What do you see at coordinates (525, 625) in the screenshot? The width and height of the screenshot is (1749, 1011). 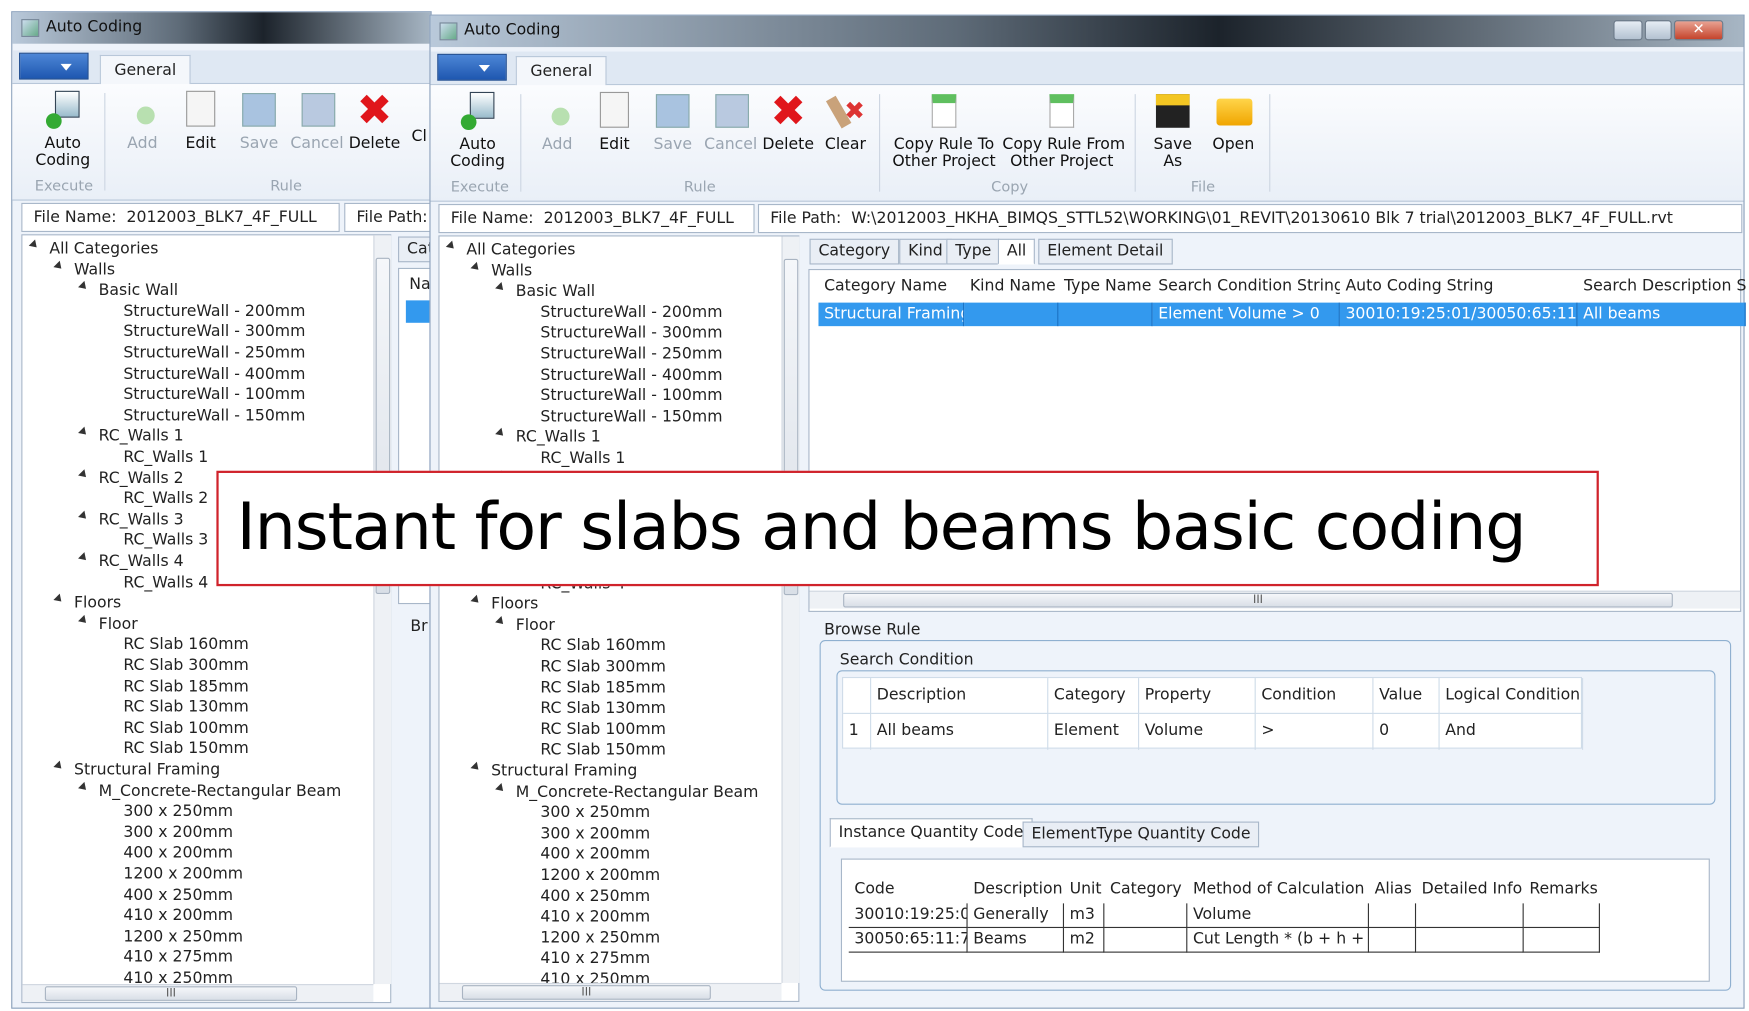 I see `tree-item: Floor` at bounding box center [525, 625].